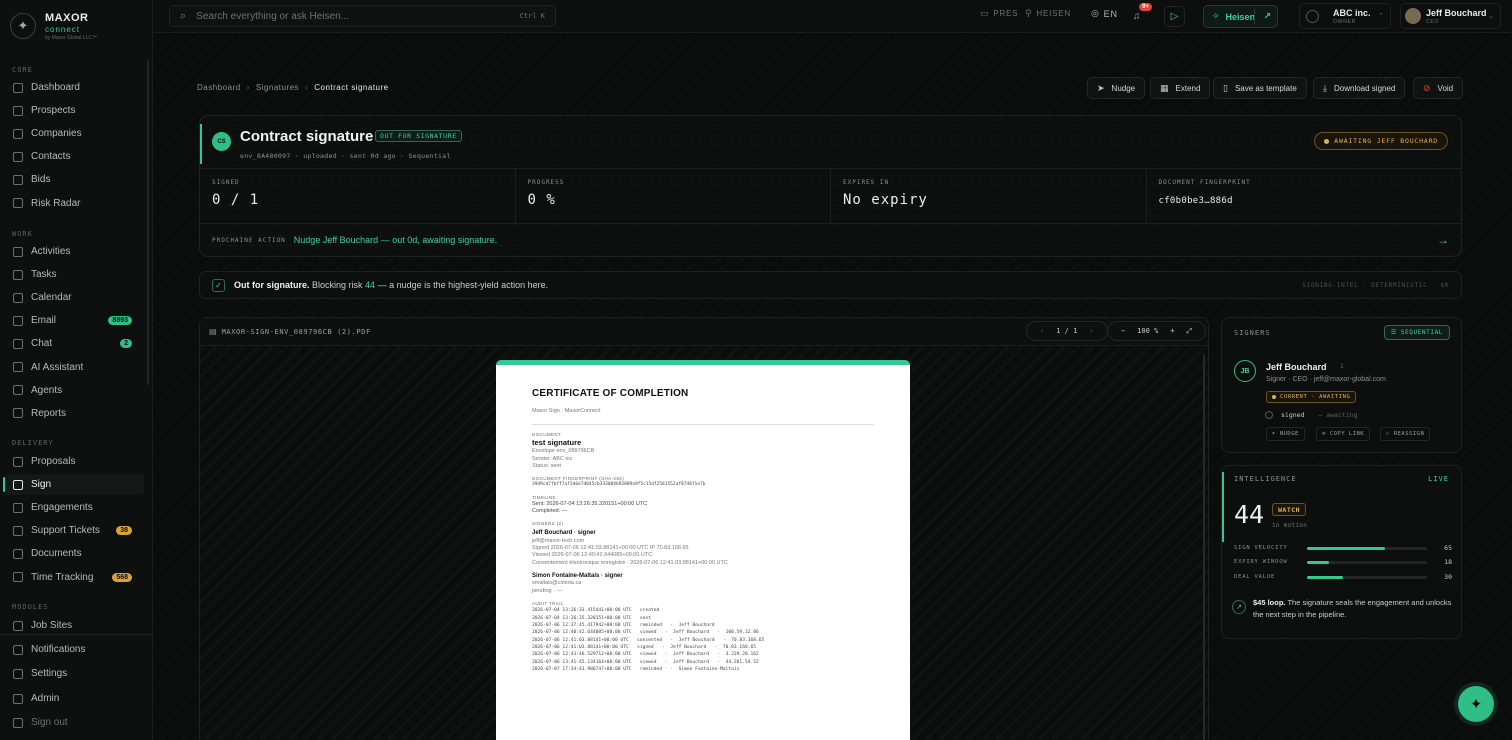 The width and height of the screenshot is (1512, 740). I want to click on timeline-line: Completed: —, so click(550, 510).